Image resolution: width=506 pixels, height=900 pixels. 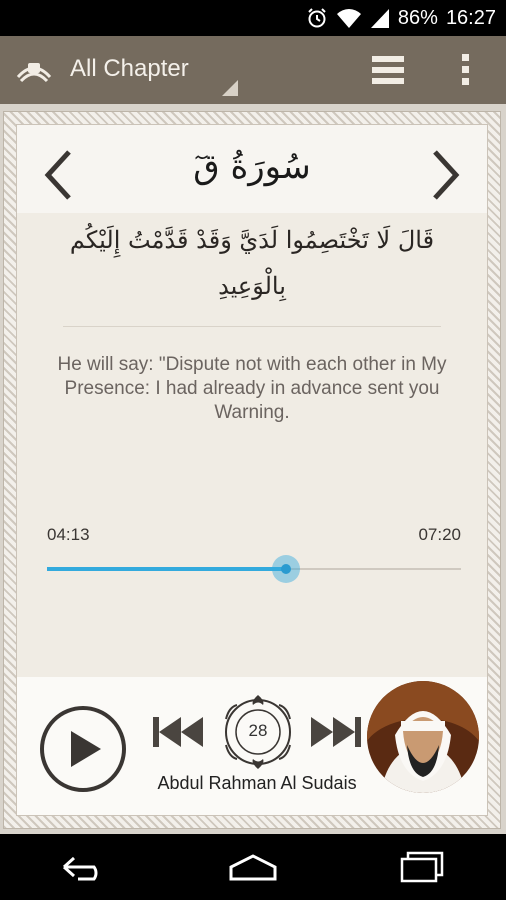 What do you see at coordinates (422, 867) in the screenshot?
I see `recent-apps-icon` at bounding box center [422, 867].